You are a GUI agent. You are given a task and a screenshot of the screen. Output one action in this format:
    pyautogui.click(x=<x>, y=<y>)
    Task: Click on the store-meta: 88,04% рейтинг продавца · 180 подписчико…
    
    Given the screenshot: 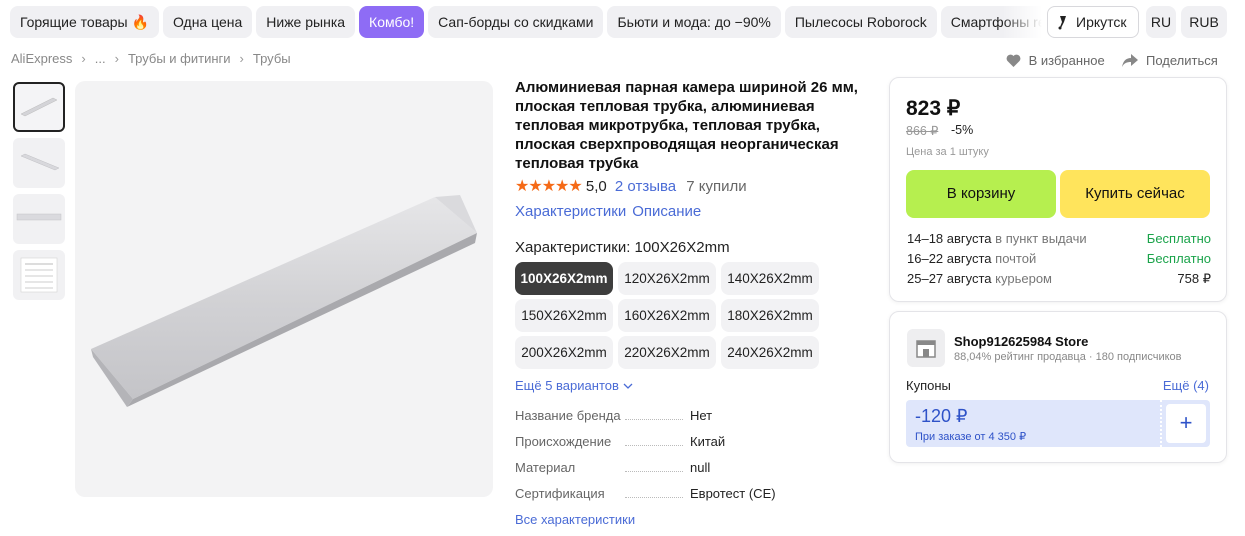 What is the action you would take?
    pyautogui.click(x=1068, y=357)
    